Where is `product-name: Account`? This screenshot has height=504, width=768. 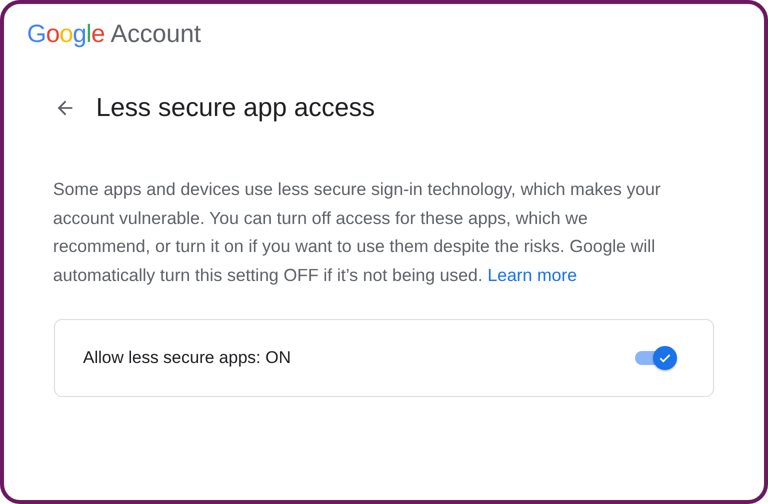
product-name: Account is located at coordinates (155, 34).